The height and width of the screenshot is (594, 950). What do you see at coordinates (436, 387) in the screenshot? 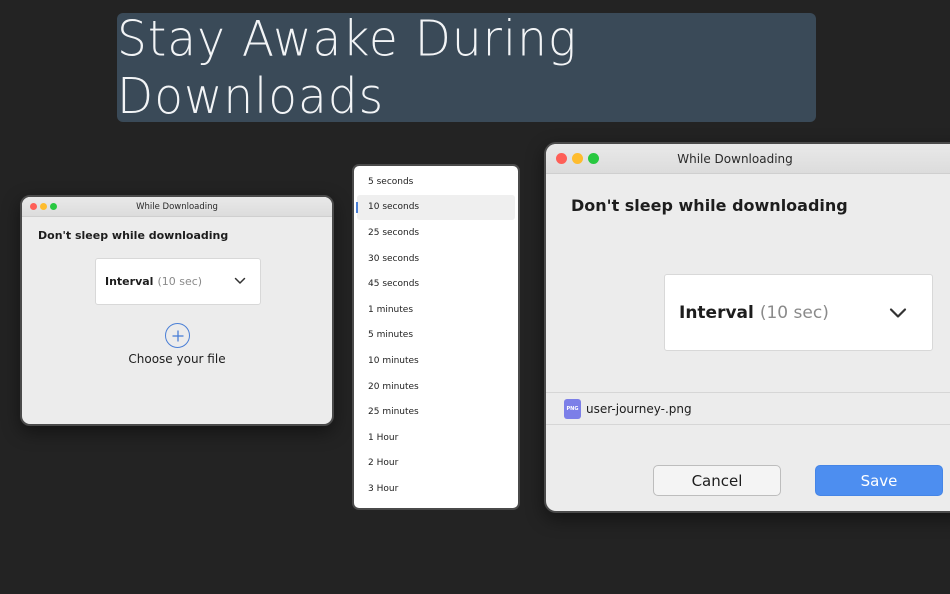
I see `interval-option: 20 minutes` at bounding box center [436, 387].